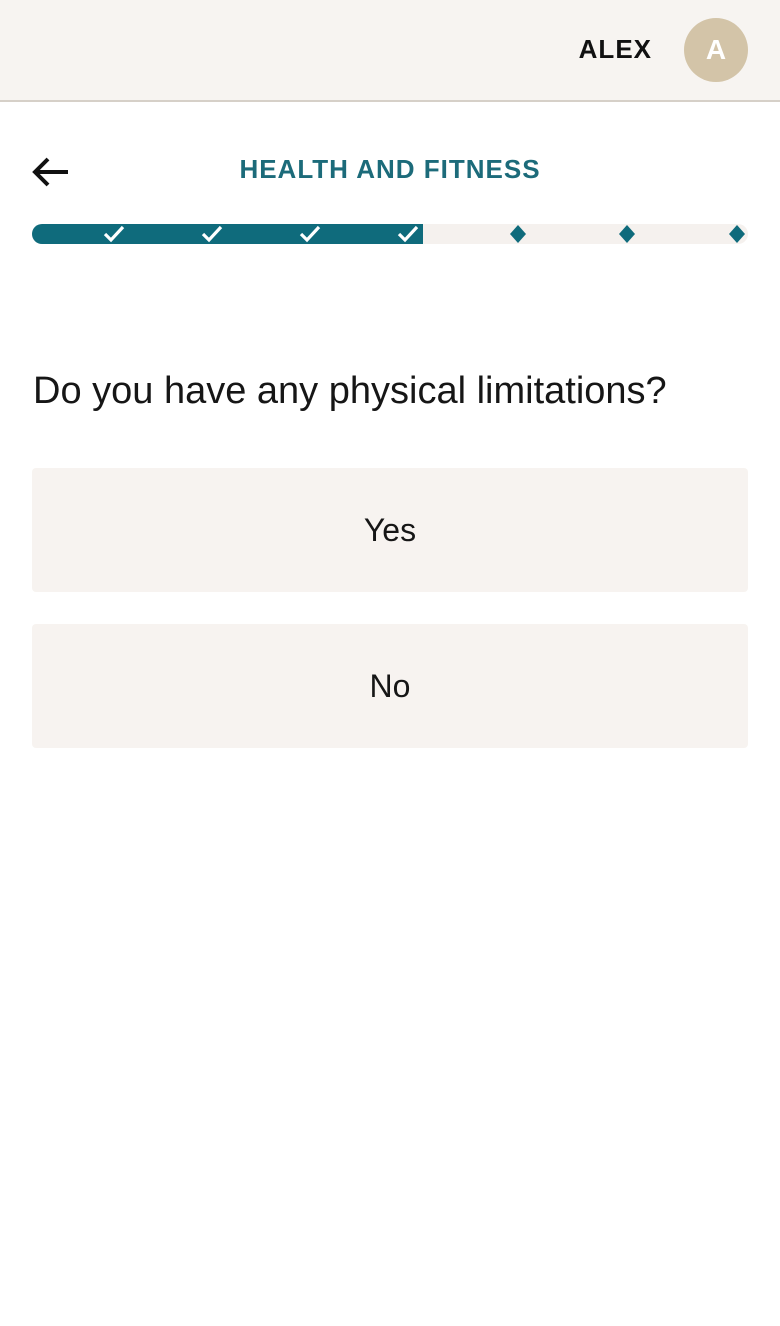  What do you see at coordinates (390, 169) in the screenshot?
I see `page-title: HEALTH AND FITNESS` at bounding box center [390, 169].